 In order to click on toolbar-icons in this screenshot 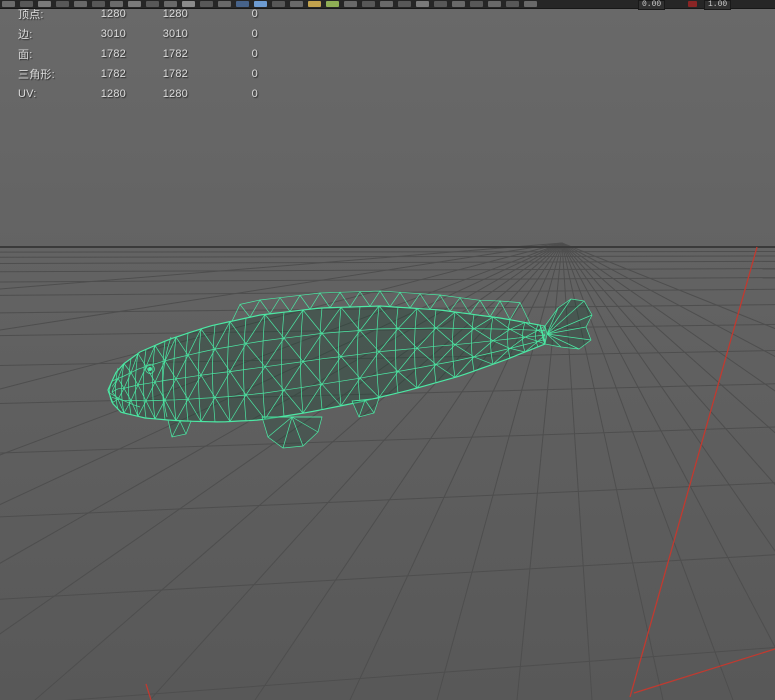, I will do `click(272, 4)`.